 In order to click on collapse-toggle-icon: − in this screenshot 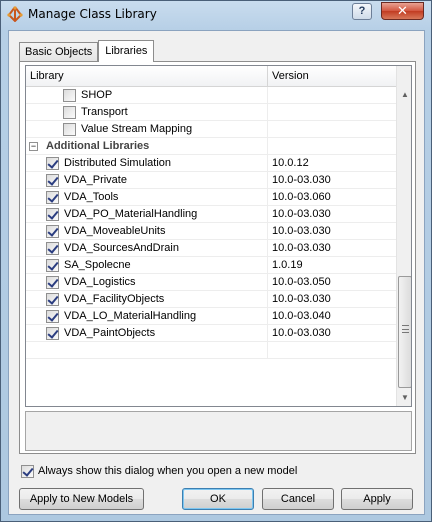, I will do `click(33, 146)`.